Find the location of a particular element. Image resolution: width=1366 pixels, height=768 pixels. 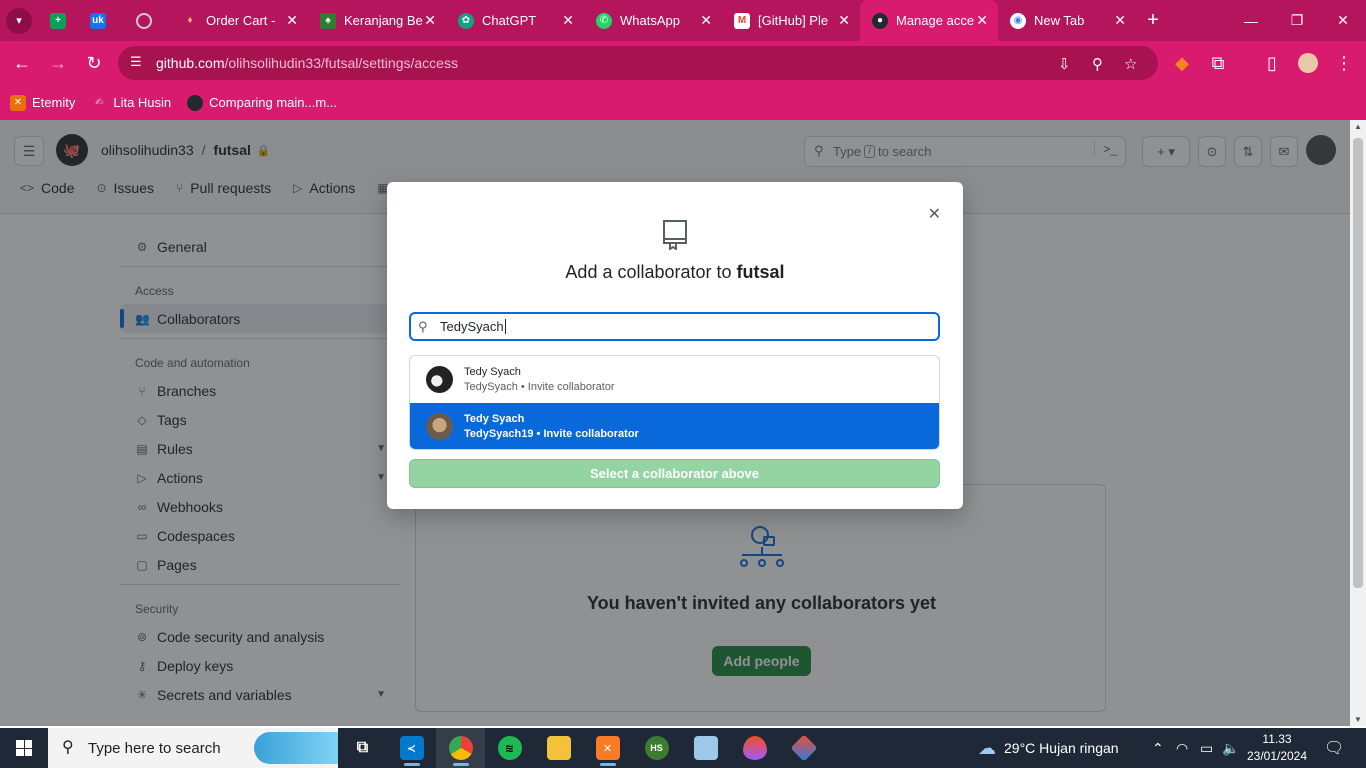

tab-search-button: ▾ is located at coordinates (19, 20).